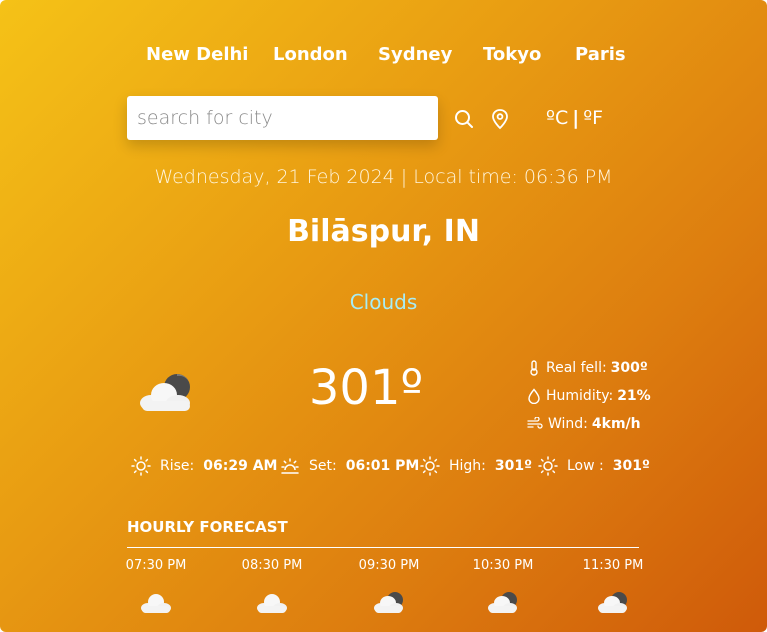 The height and width of the screenshot is (632, 767). I want to click on search-box, so click(282, 118).